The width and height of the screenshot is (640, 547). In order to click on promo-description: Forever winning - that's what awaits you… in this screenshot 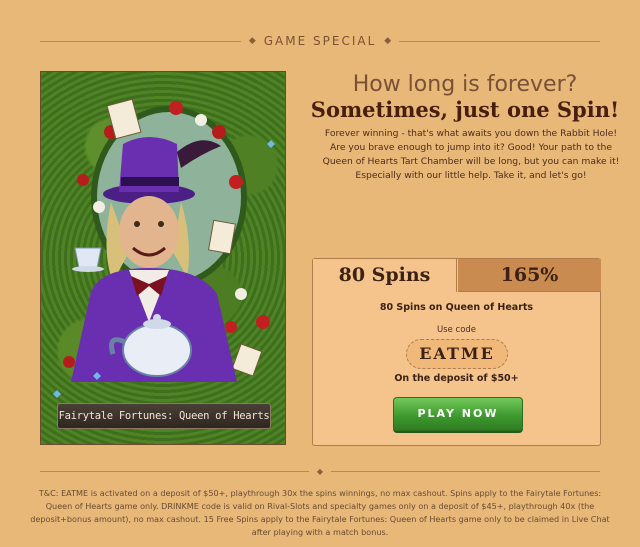, I will do `click(471, 154)`.